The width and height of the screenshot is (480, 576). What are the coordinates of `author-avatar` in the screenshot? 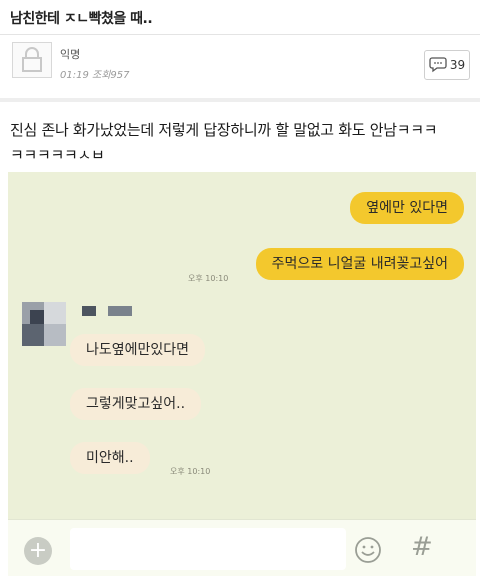 It's located at (32, 60).